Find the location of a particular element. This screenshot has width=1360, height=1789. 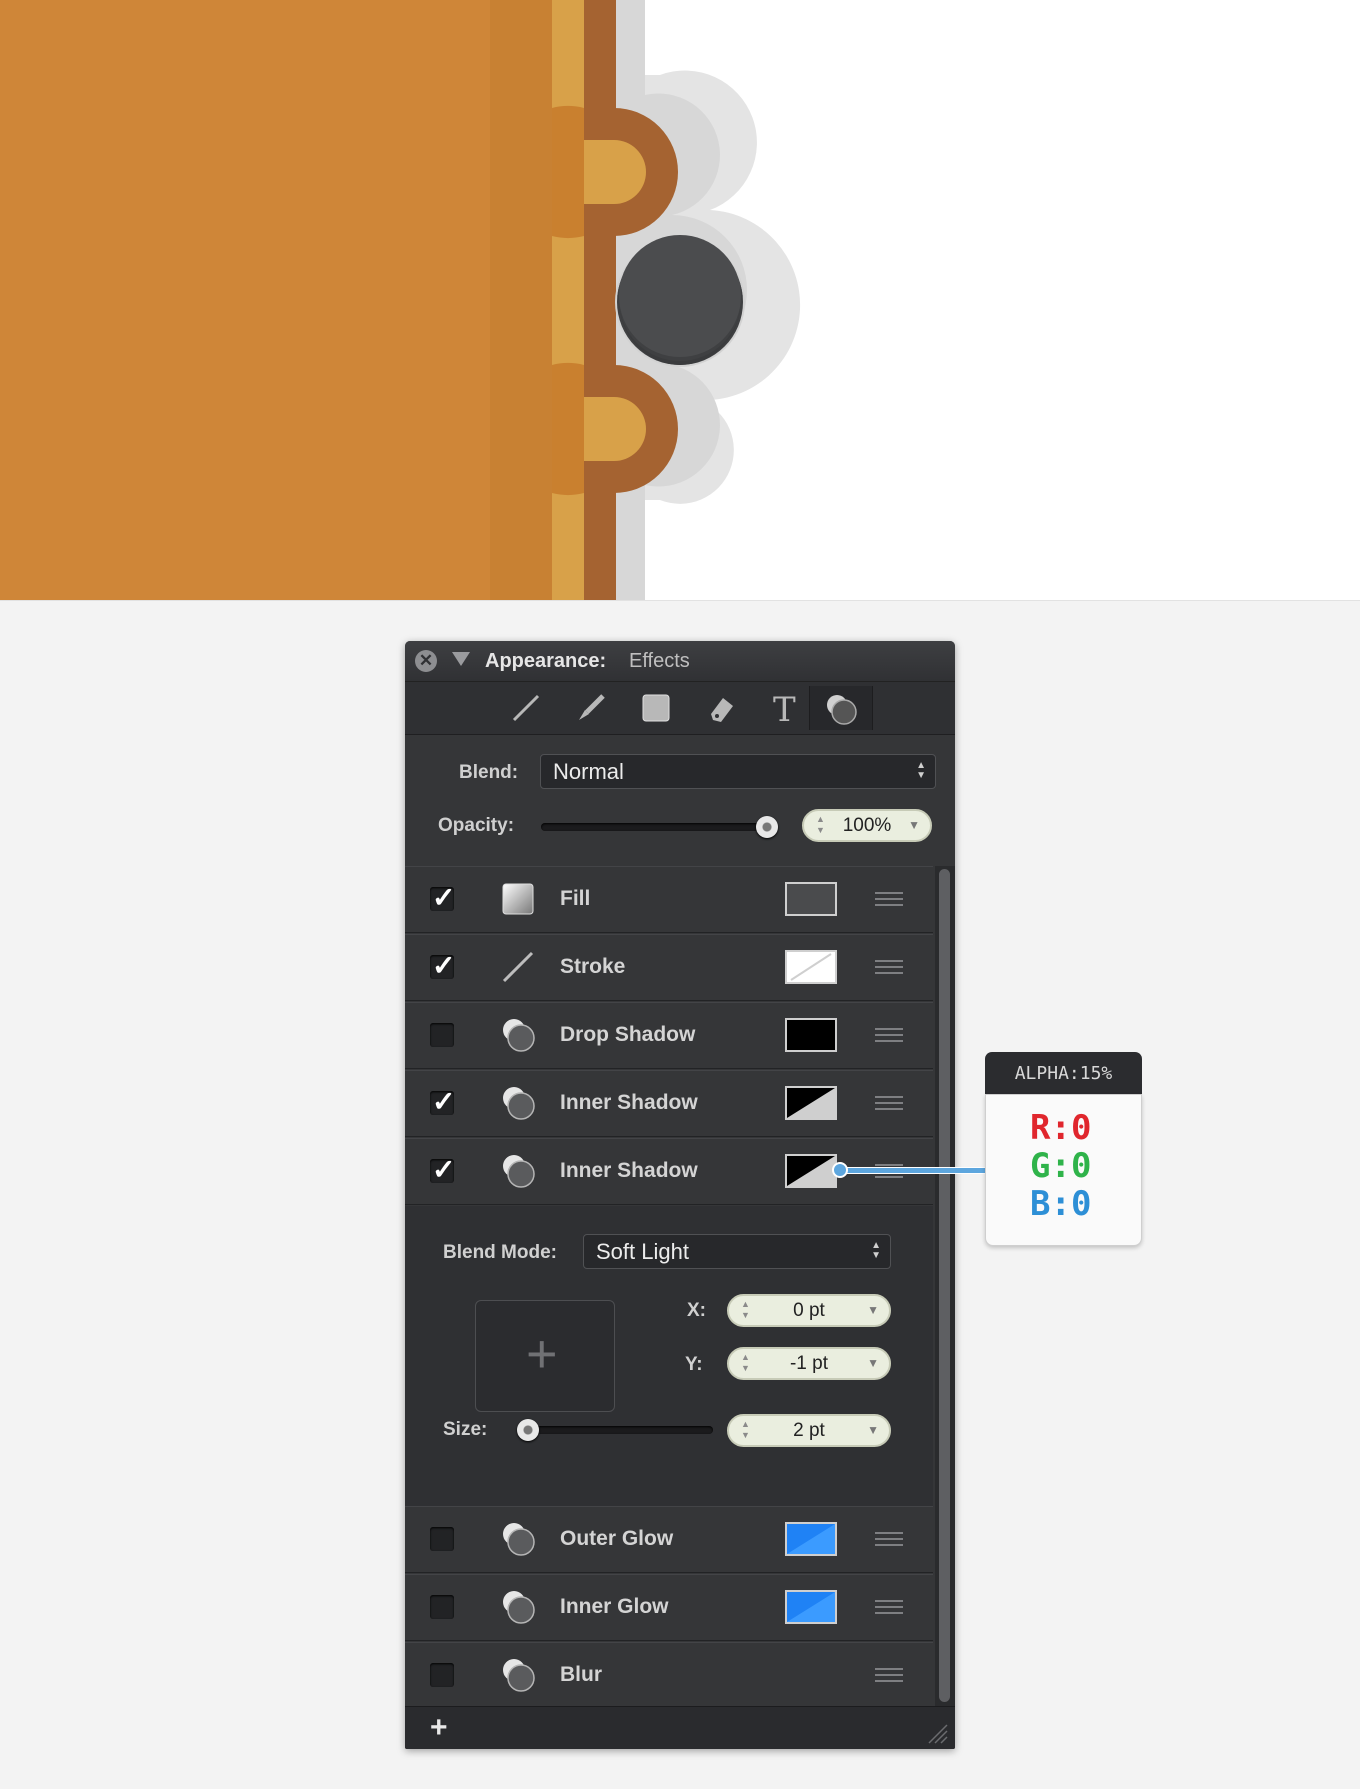

effect-row: Drop Shadow is located at coordinates (669, 1035).